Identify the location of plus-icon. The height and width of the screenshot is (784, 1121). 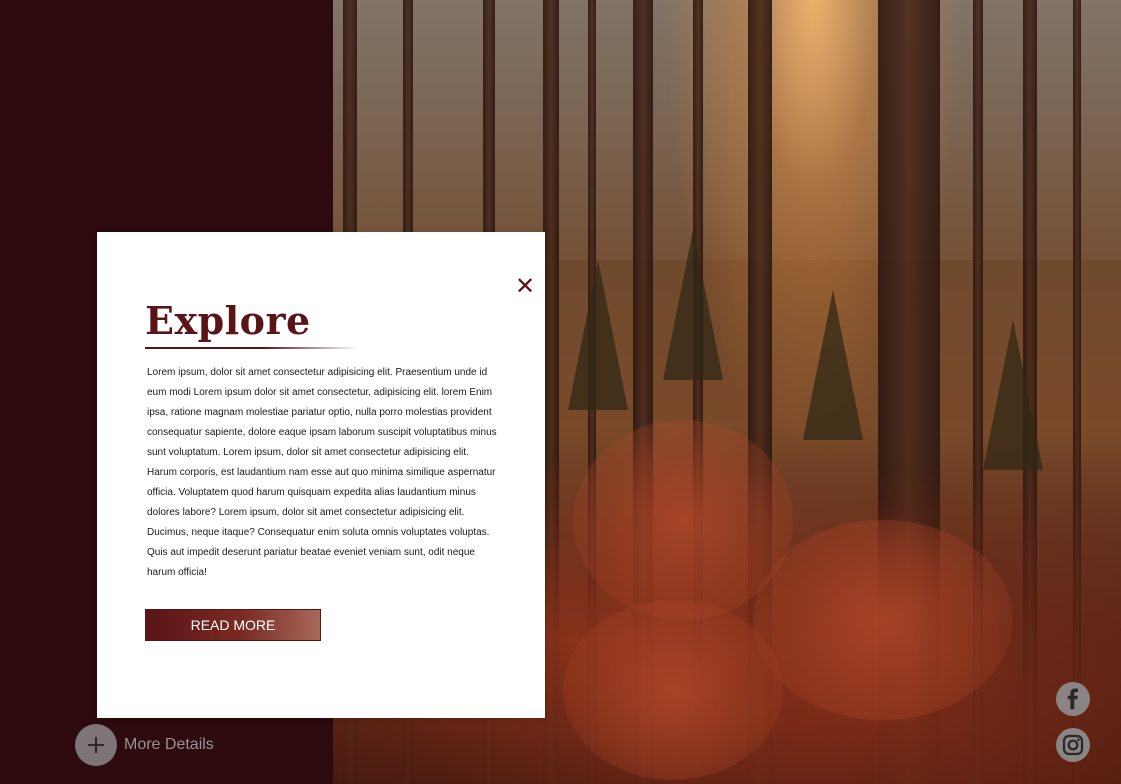
(96, 745).